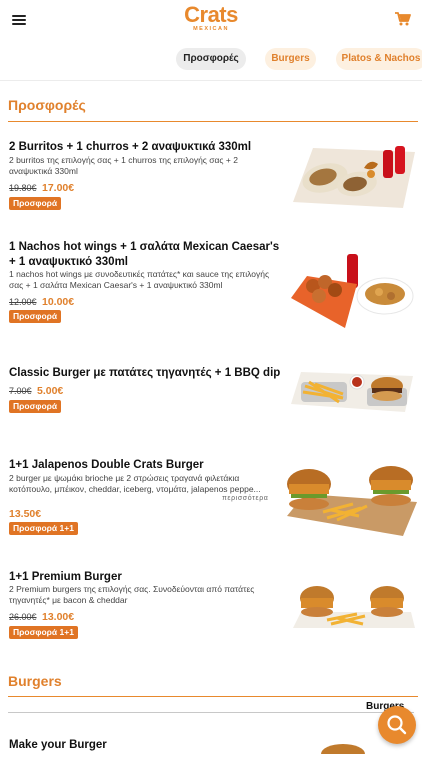 The height and width of the screenshot is (759, 422). I want to click on item-price: 5.00€, so click(50, 391).